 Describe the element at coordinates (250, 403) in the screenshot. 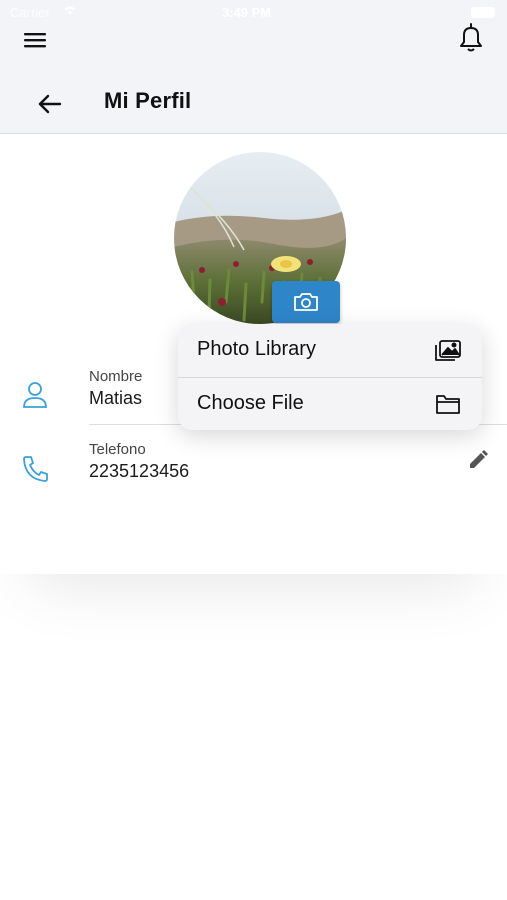

I see `menu-item-label: Choose File` at that location.